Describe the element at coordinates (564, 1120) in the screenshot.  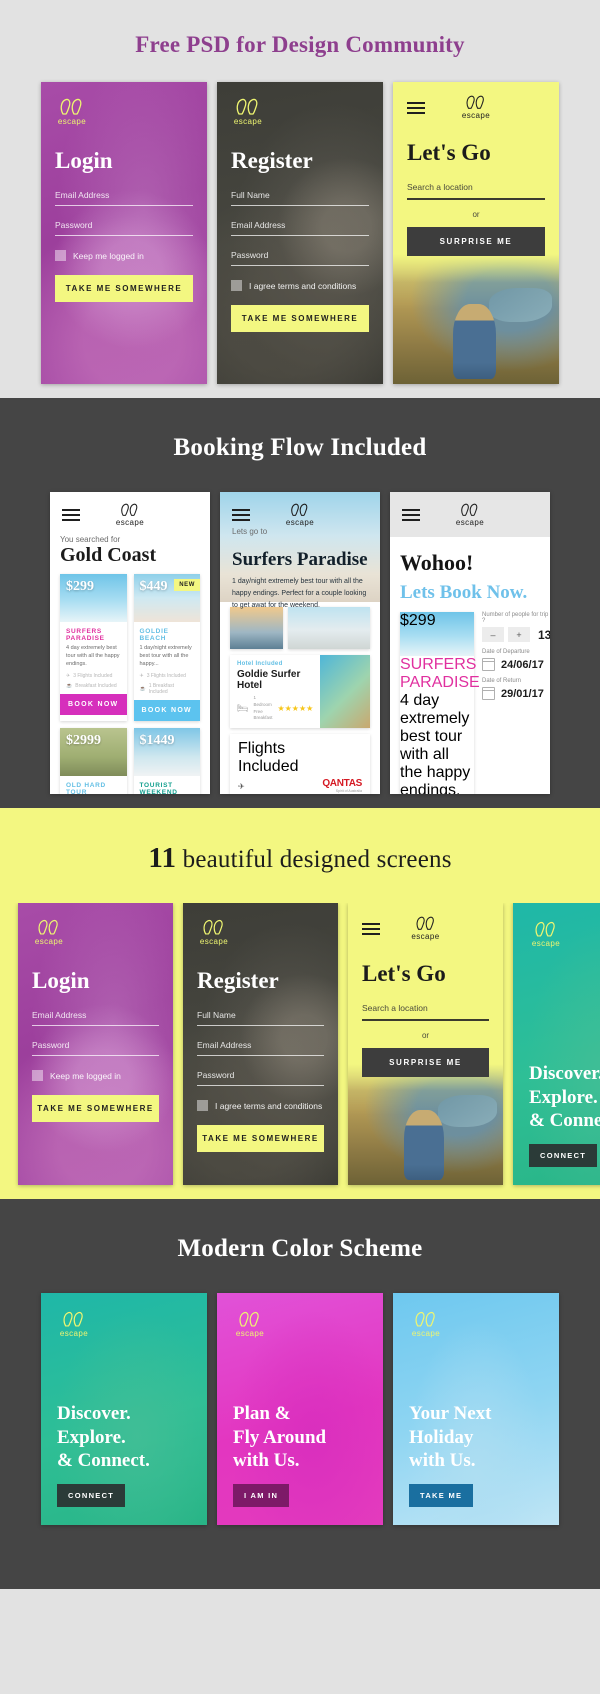
I see `heading-line-3: & Connect.` at that location.